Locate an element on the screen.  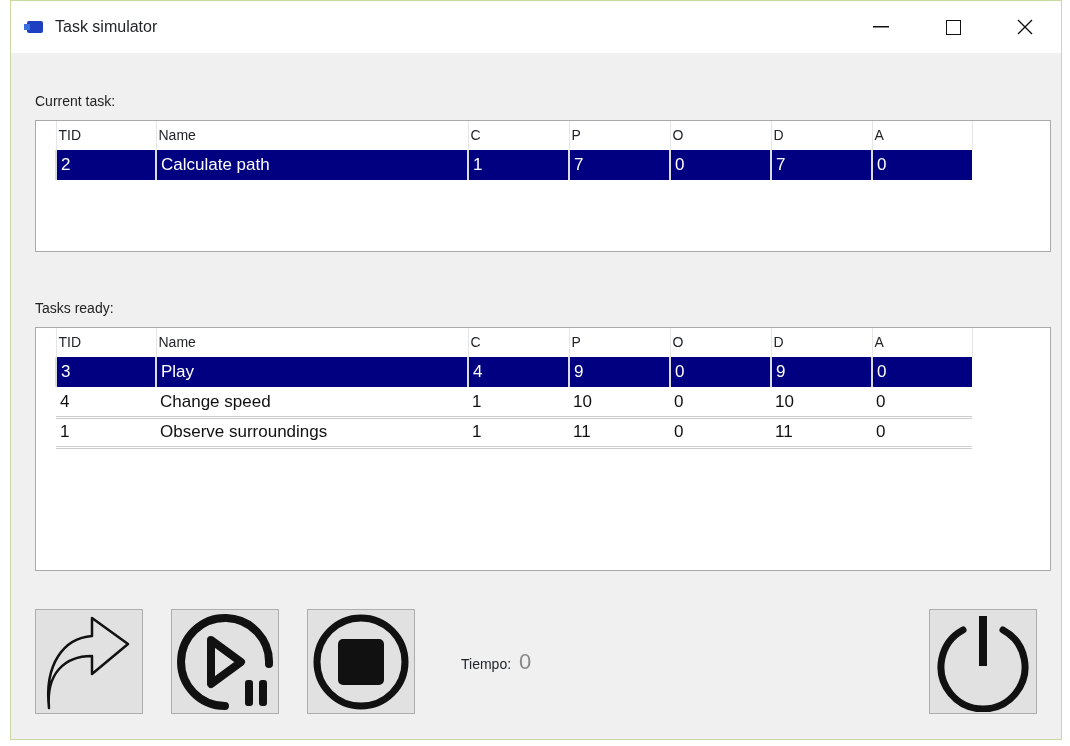
play-pause-button is located at coordinates (225, 661).